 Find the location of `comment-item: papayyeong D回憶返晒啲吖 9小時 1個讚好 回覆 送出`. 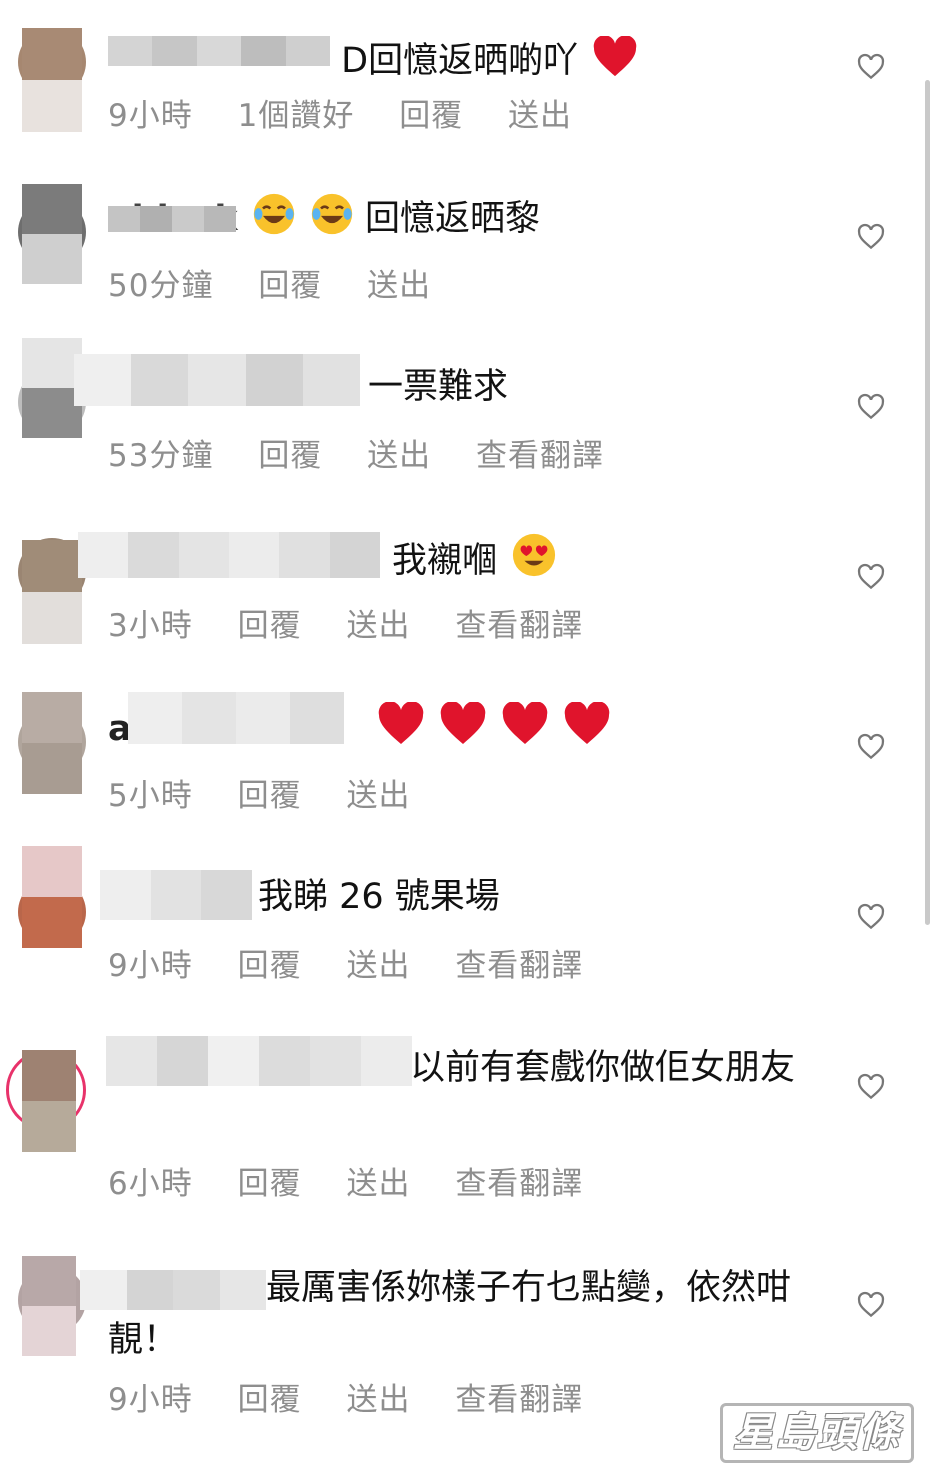

comment-item: papayyeong D回憶返晒啲吖 9小時 1個讚好 回覆 送出 is located at coordinates (467, 85).